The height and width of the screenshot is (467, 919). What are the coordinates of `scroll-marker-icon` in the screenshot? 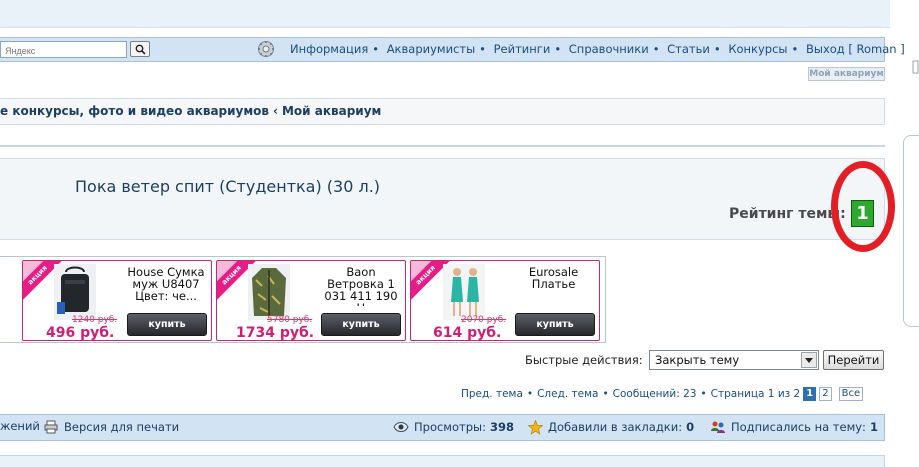 It's located at (915, 67).